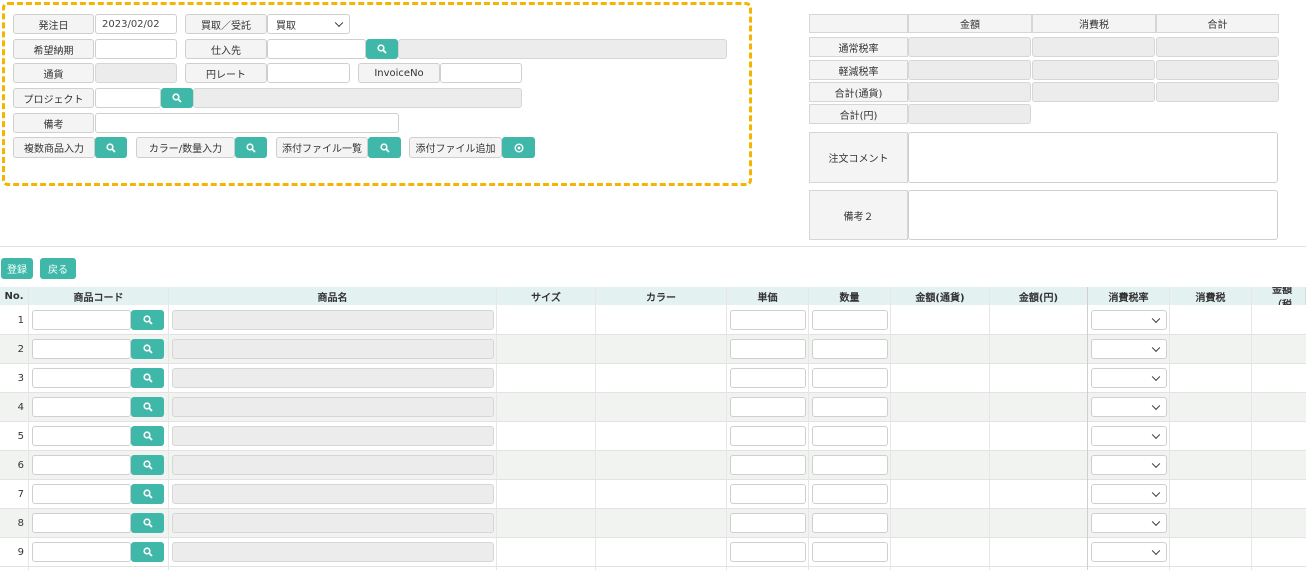  What do you see at coordinates (308, 73) in the screenshot?
I see `yen-rate-input` at bounding box center [308, 73].